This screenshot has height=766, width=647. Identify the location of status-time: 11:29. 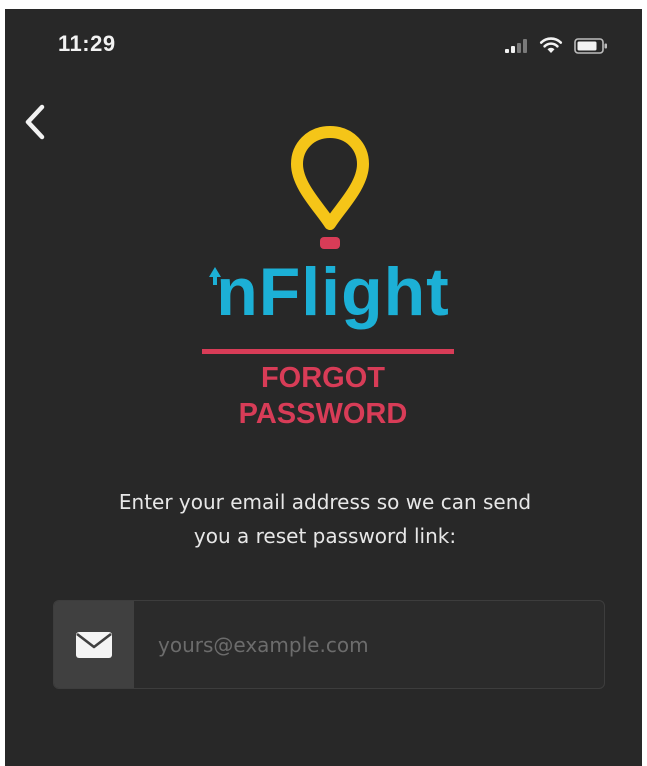
(87, 43).